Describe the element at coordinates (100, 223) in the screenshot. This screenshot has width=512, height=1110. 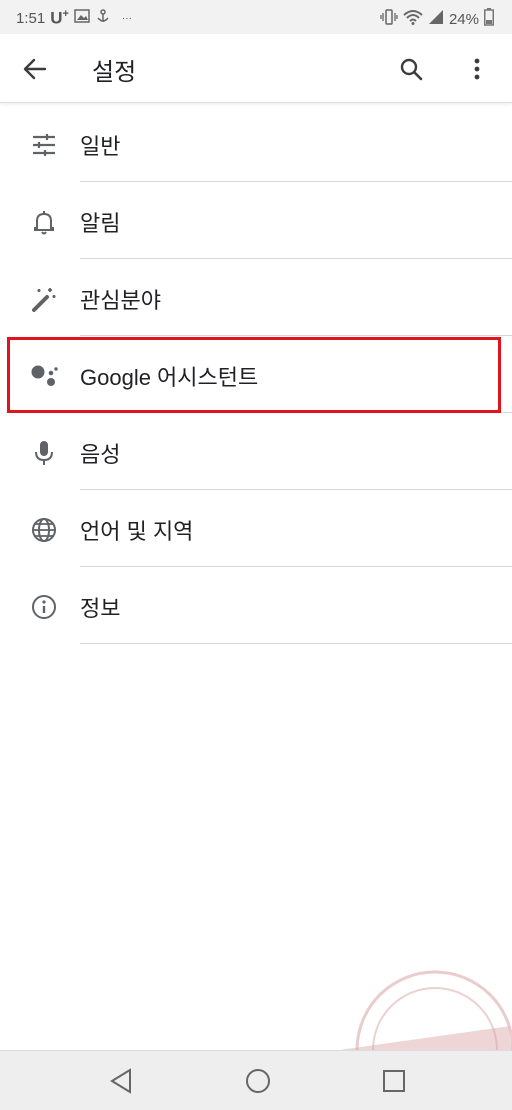
I see `settings-item-label: 알림` at that location.